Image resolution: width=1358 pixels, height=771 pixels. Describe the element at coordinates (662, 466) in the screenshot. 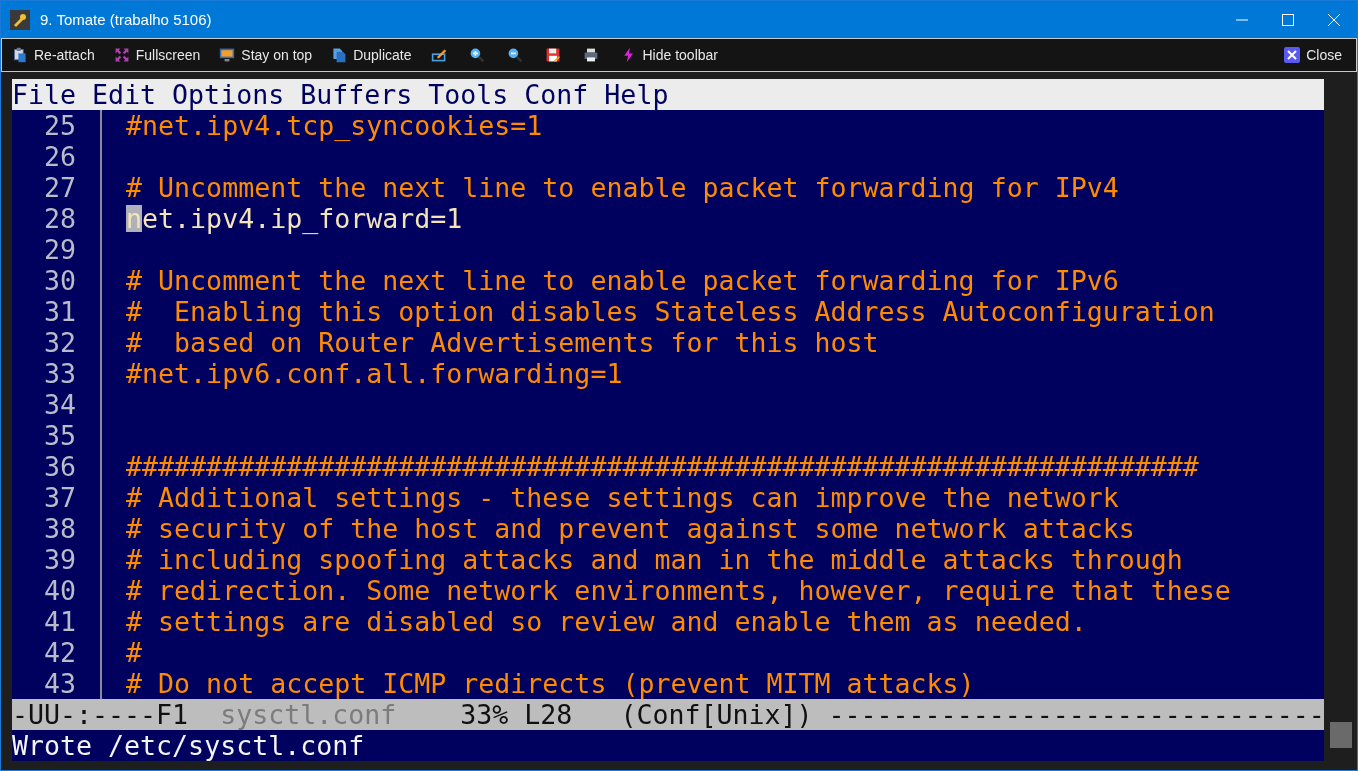

I see `code-line: ###################################################################` at that location.